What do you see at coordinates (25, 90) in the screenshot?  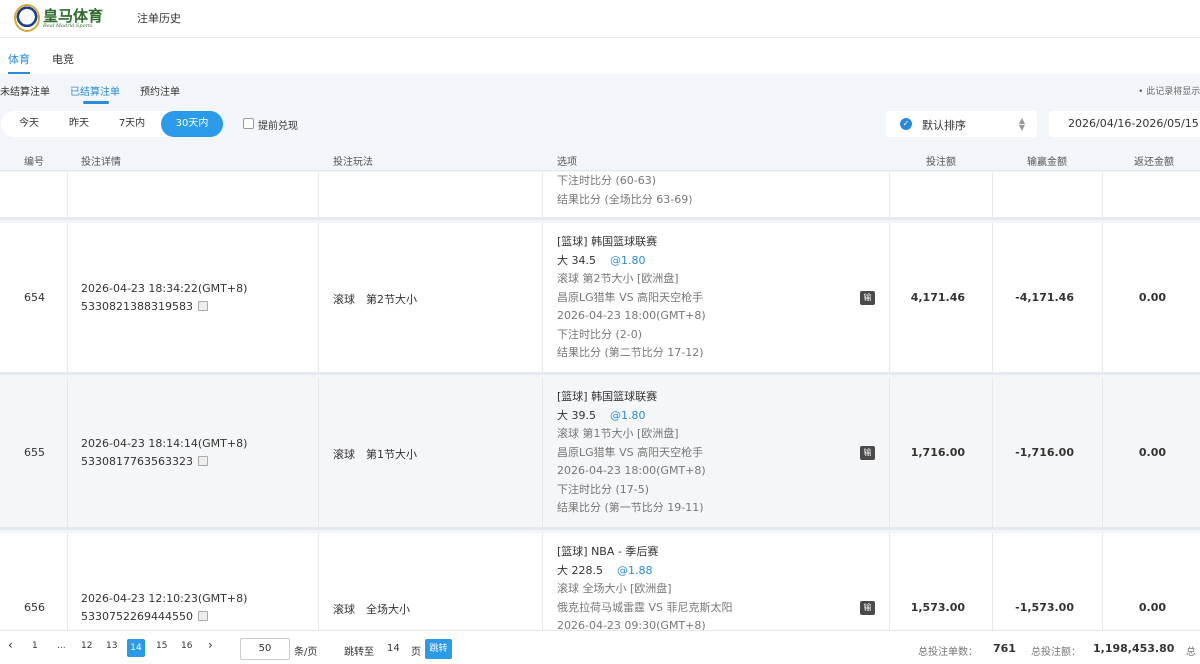 I see `tab-unsettled: 未结算注单` at bounding box center [25, 90].